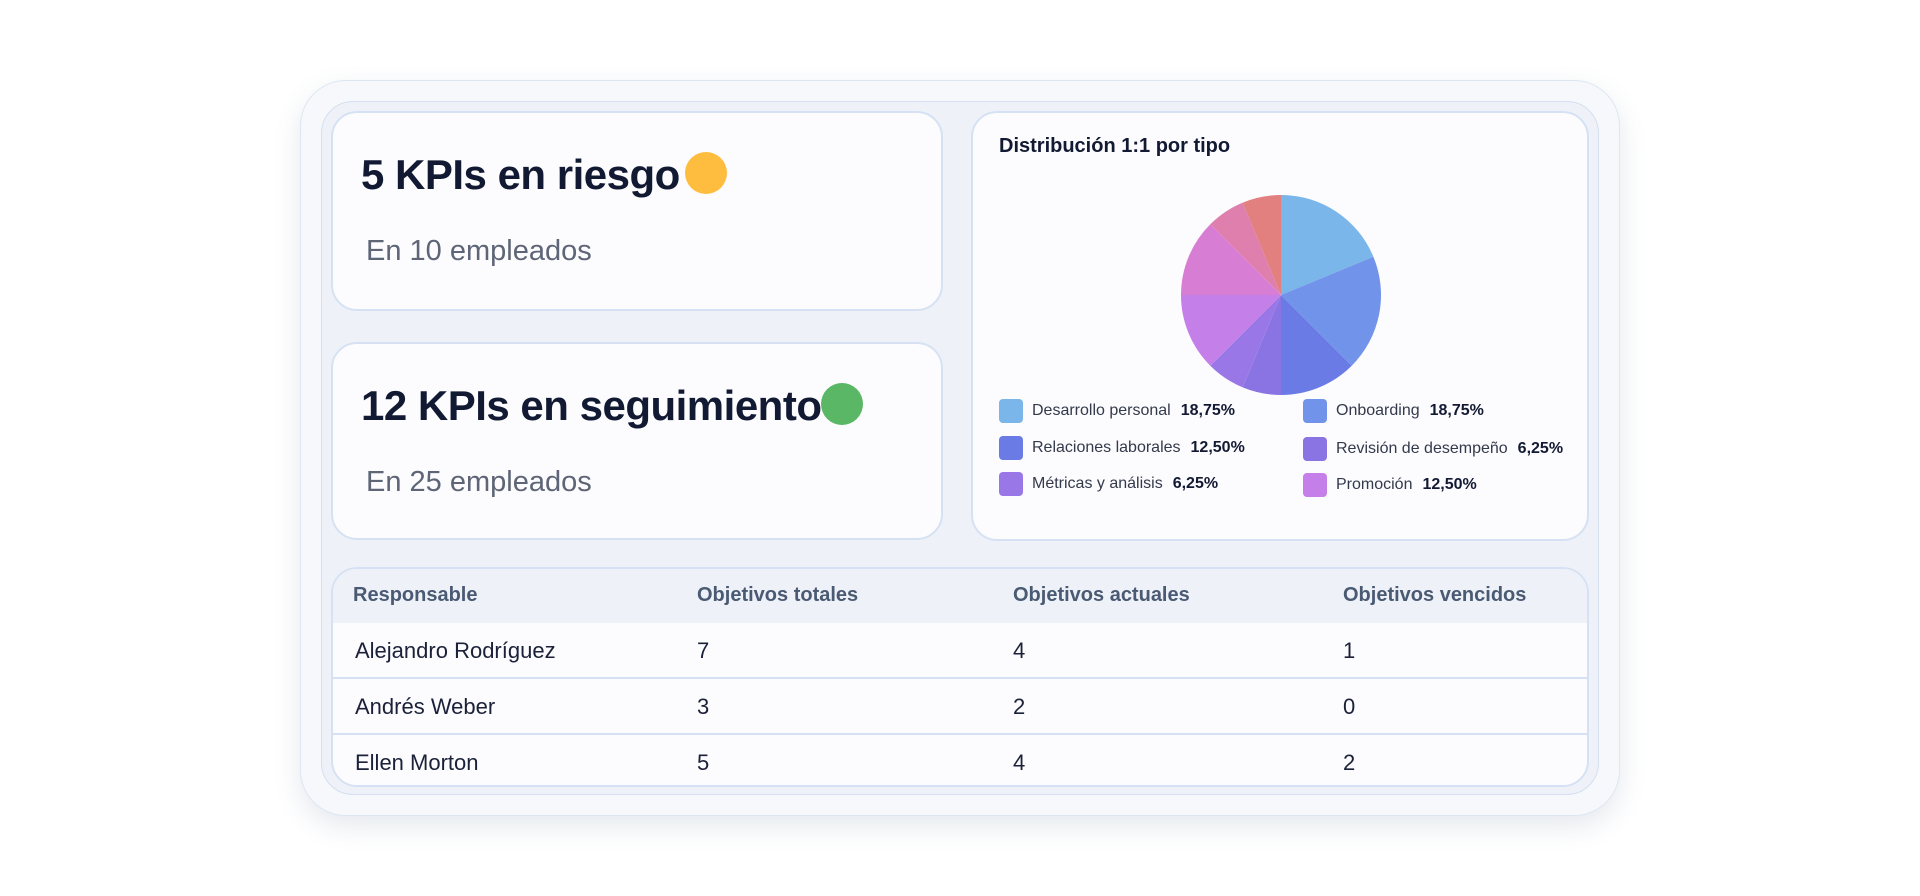 Image resolution: width=1920 pixels, height=896 pixels. Describe the element at coordinates (960, 760) in the screenshot. I see `table-row: Ellen Morton 5 4 2` at that location.